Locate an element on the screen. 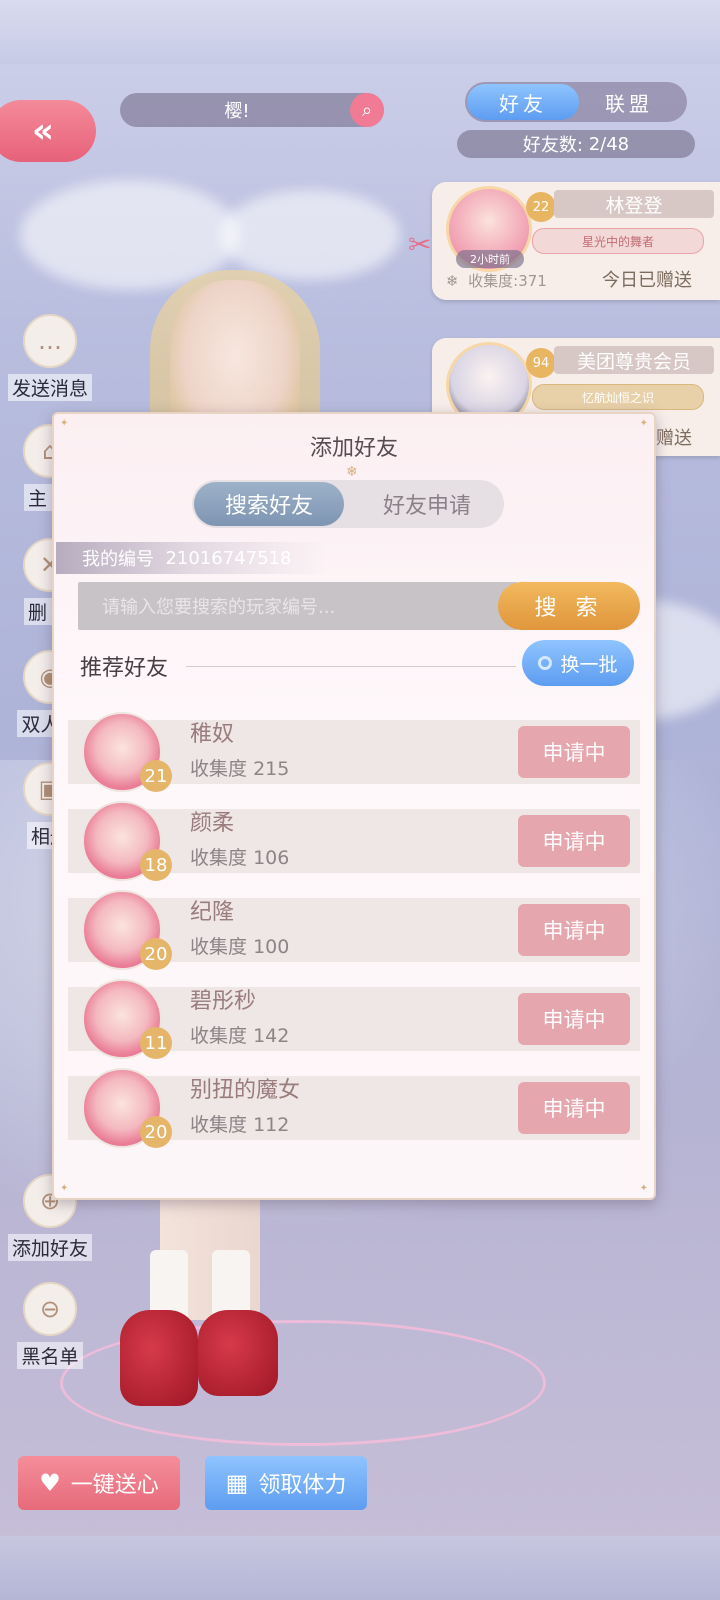 This screenshot has height=1600, width=720. my-id: 我的编号 21016747518 is located at coordinates (191, 558).